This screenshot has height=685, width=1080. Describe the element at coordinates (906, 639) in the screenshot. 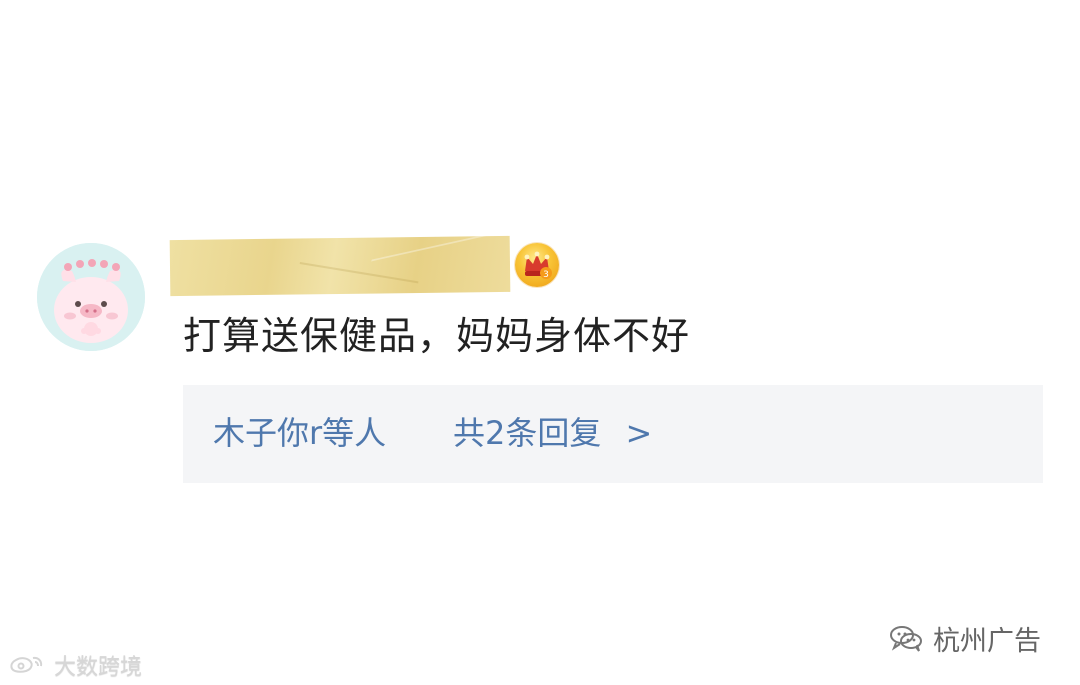

I see `wechat-icon` at that location.